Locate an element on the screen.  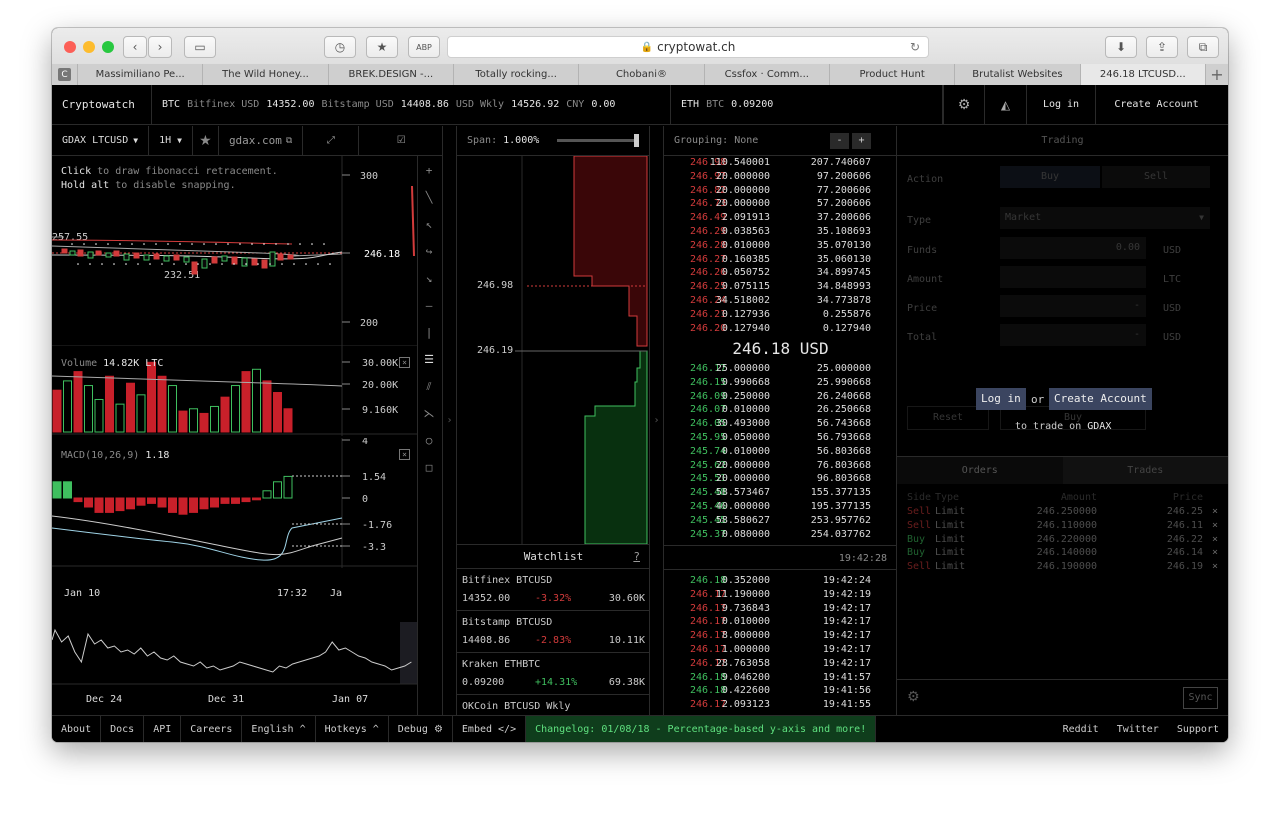
bookmark-icon: ★ is located at coordinates (382, 47).